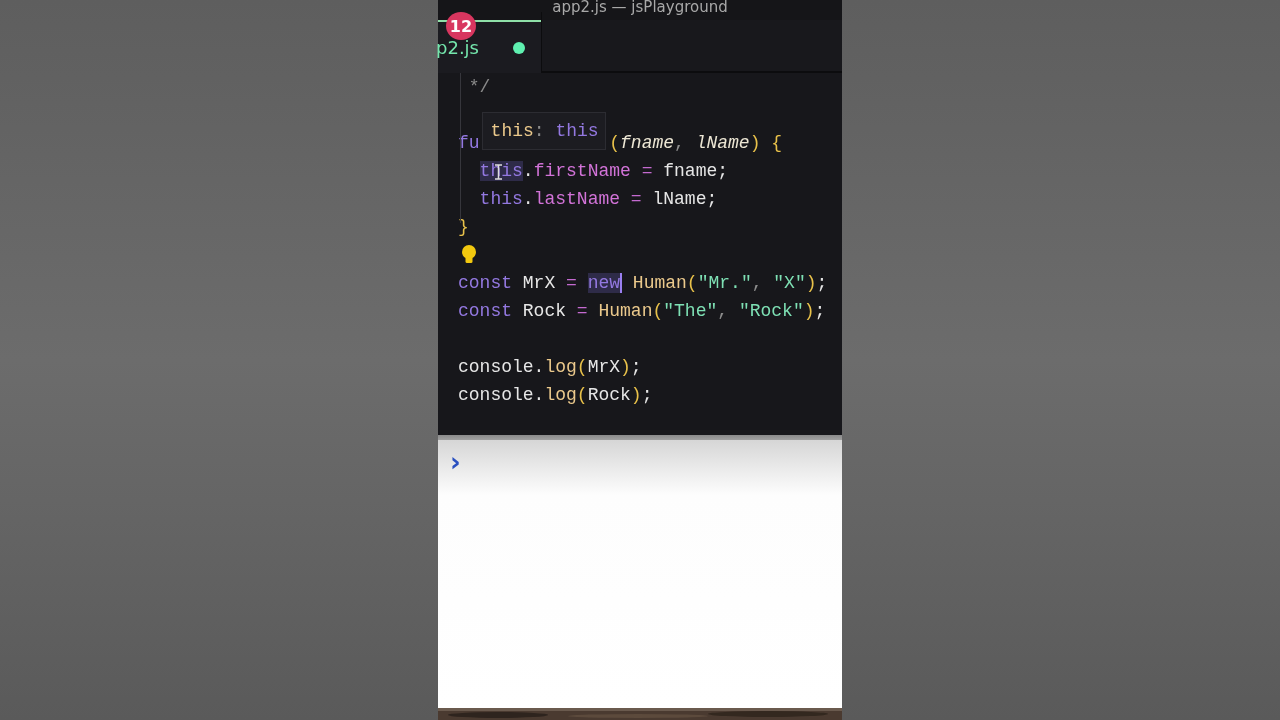 The image size is (1280, 720). I want to click on console-prompt: ›, so click(455, 462).